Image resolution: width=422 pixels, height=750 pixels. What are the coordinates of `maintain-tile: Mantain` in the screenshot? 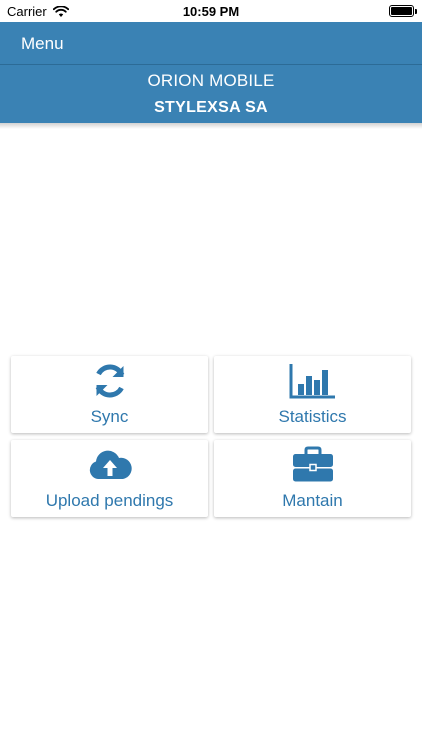 It's located at (312, 478).